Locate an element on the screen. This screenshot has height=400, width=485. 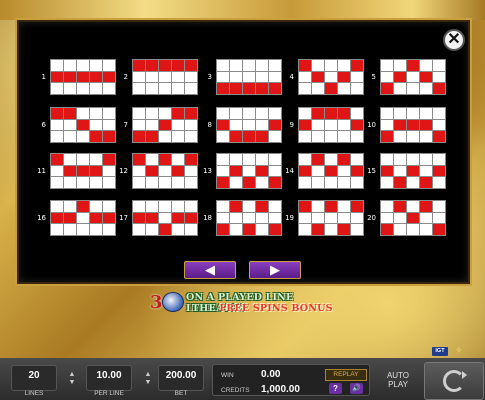
per-line-label: PER LINE is located at coordinates (109, 393).